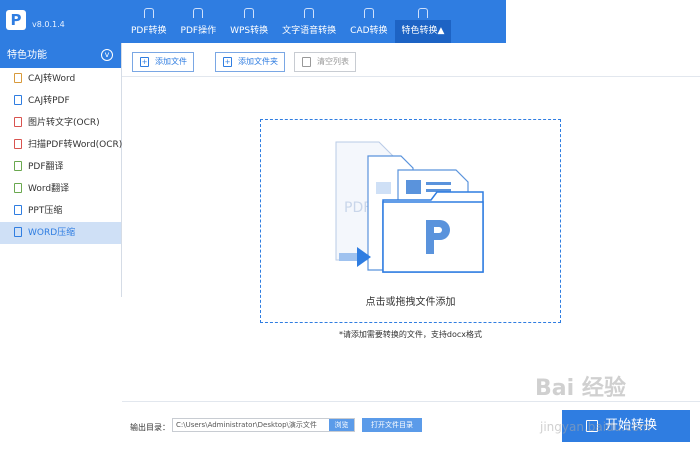 The width and height of the screenshot is (700, 449). I want to click on nav-special-convert: 特色转换▲, so click(423, 25).